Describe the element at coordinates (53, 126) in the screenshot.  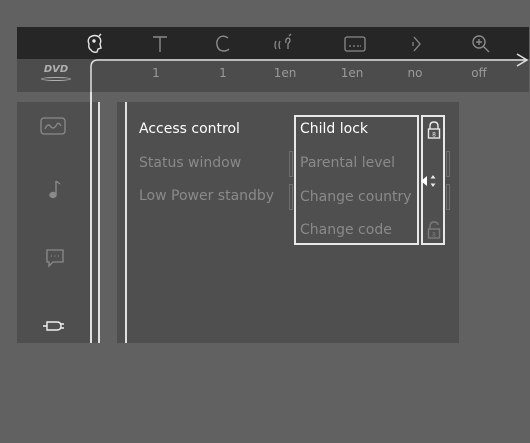
I see `picture-icon` at that location.